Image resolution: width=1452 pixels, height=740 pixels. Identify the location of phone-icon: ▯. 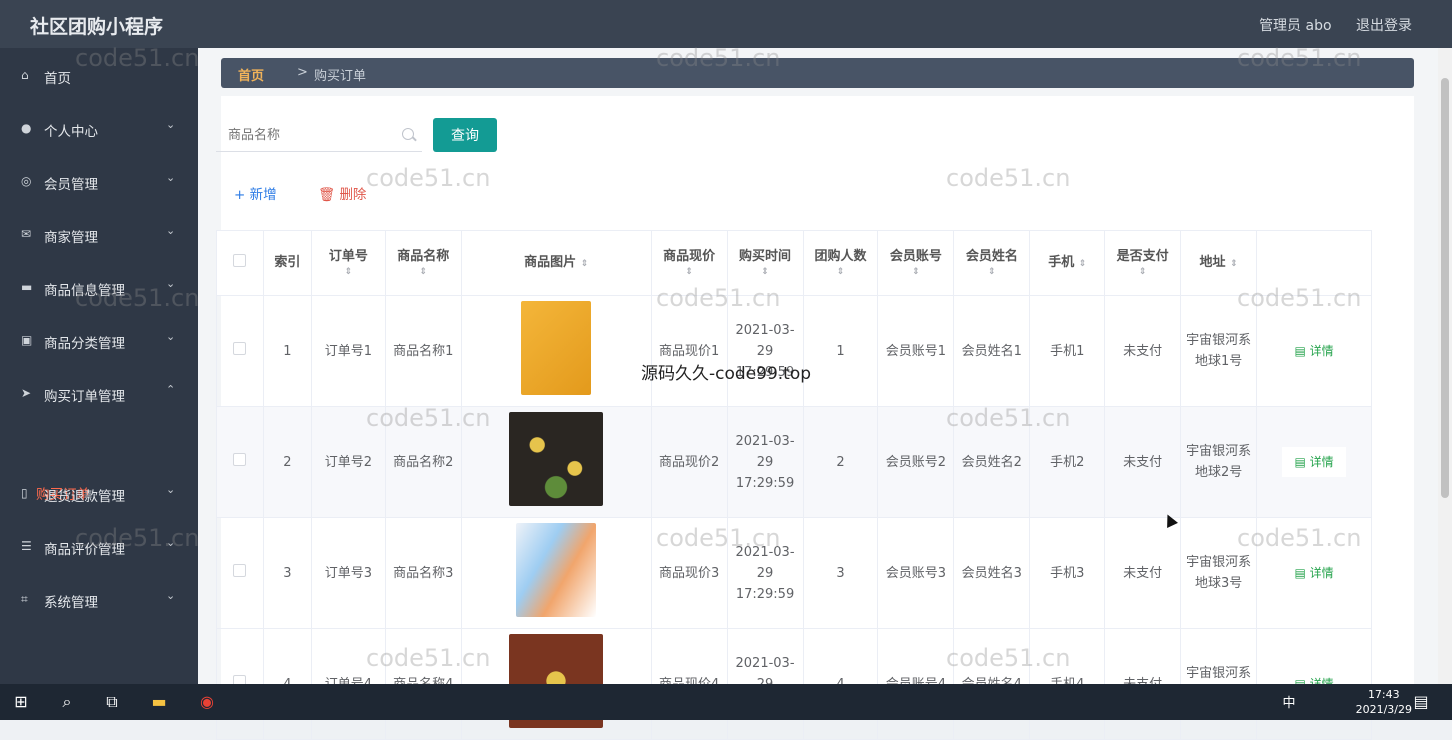
(24, 493).